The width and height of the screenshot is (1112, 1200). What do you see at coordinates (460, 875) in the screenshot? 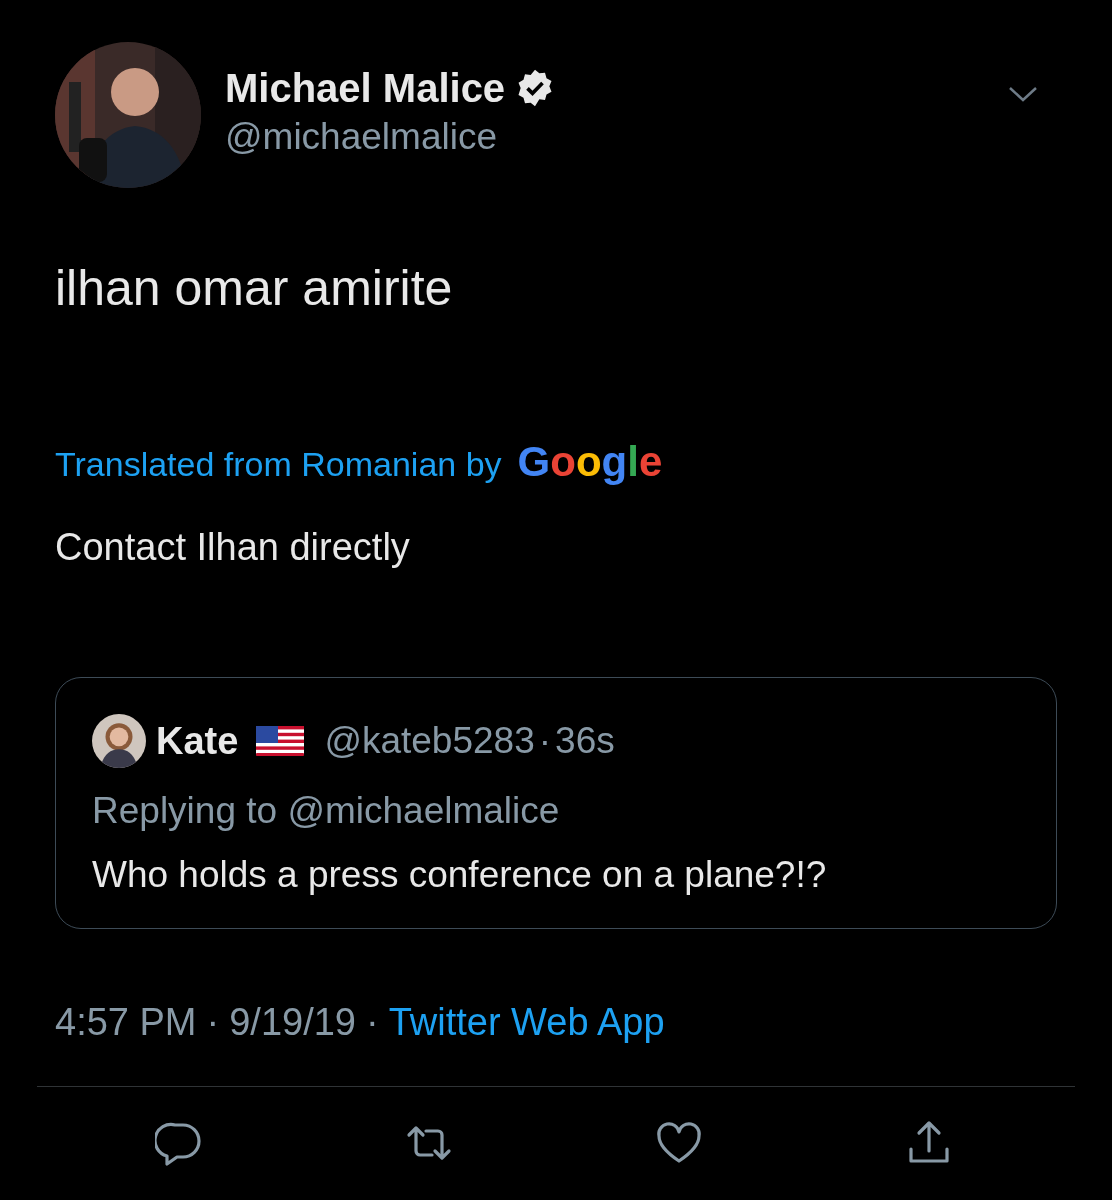
I see `quoted-tweet-text: Who holds a press conference on a plane?!?` at bounding box center [460, 875].